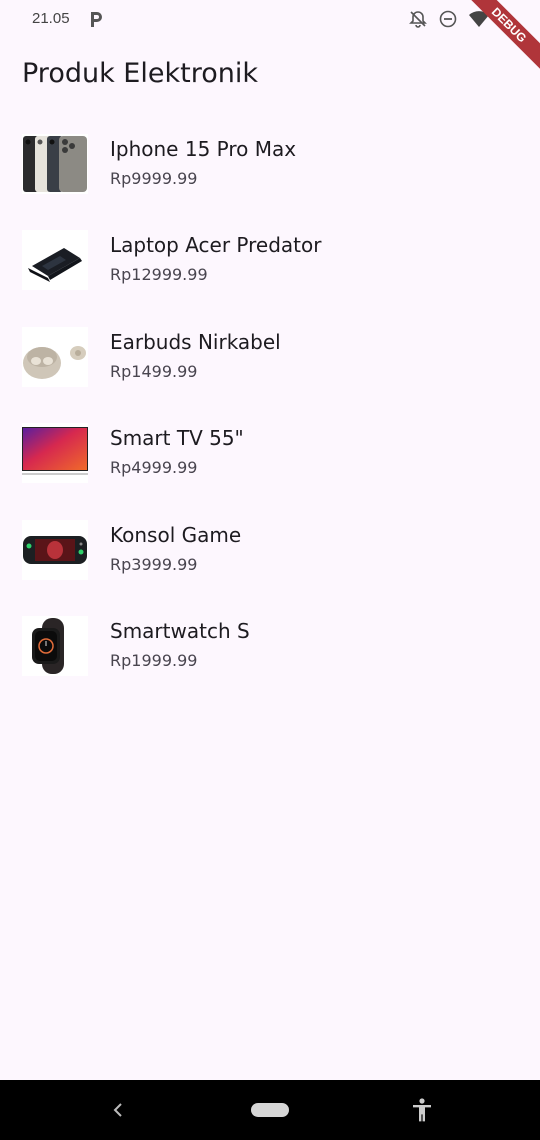 This screenshot has width=540, height=1140. Describe the element at coordinates (55, 356) in the screenshot. I see `earbuds-image` at that location.